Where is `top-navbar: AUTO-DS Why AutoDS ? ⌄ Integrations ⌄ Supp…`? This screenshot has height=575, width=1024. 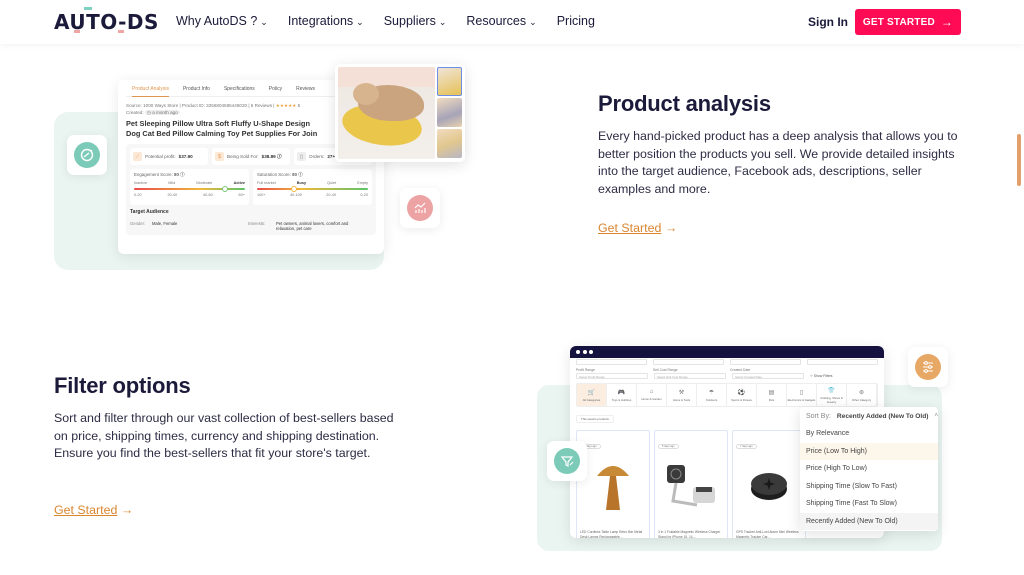
top-navbar: AUTO-DS Why AutoDS ? ⌄ Integrations ⌄ Supp… is located at coordinates (512, 22).